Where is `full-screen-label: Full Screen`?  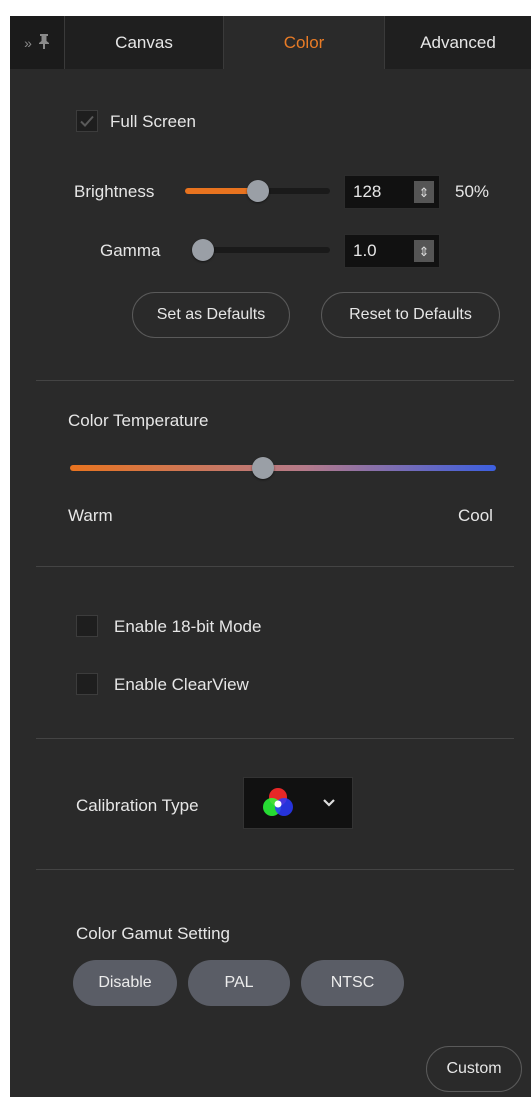
full-screen-label: Full Screen is located at coordinates (153, 121).